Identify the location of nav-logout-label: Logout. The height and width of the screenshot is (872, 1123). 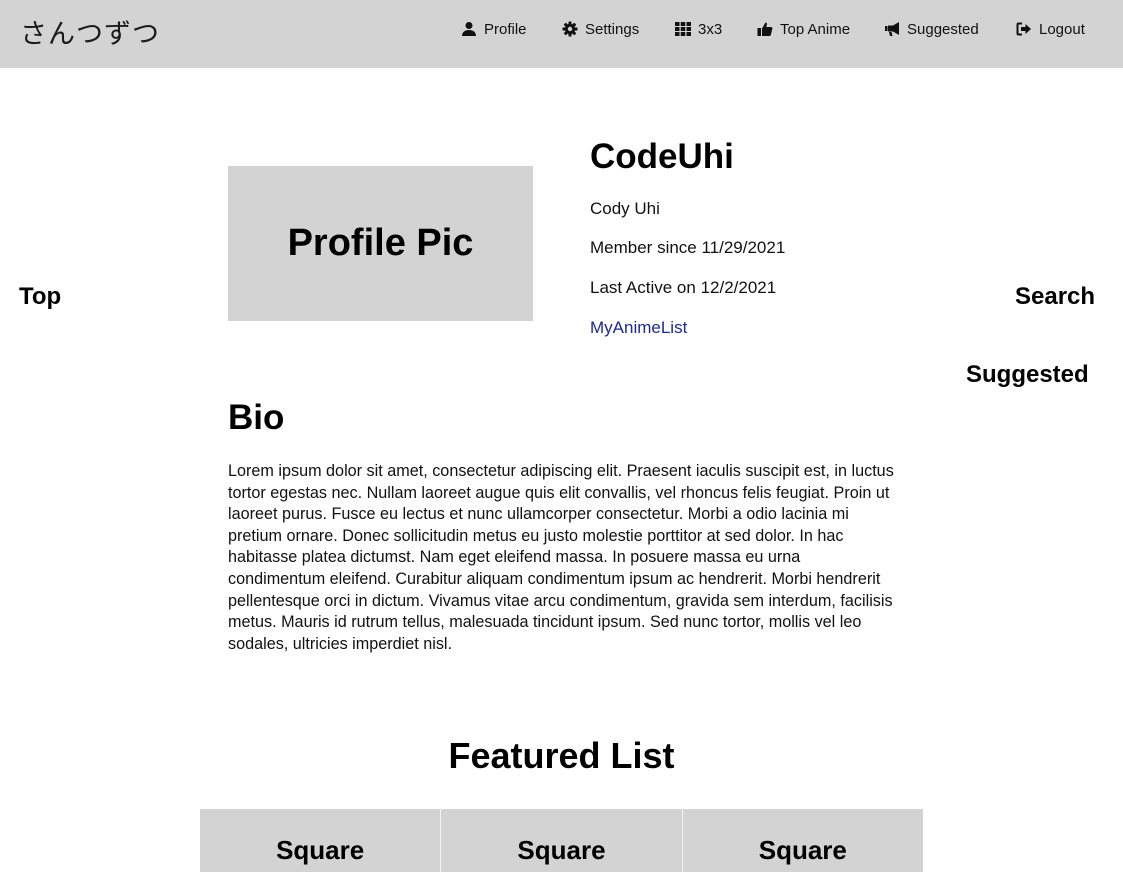
(1062, 29).